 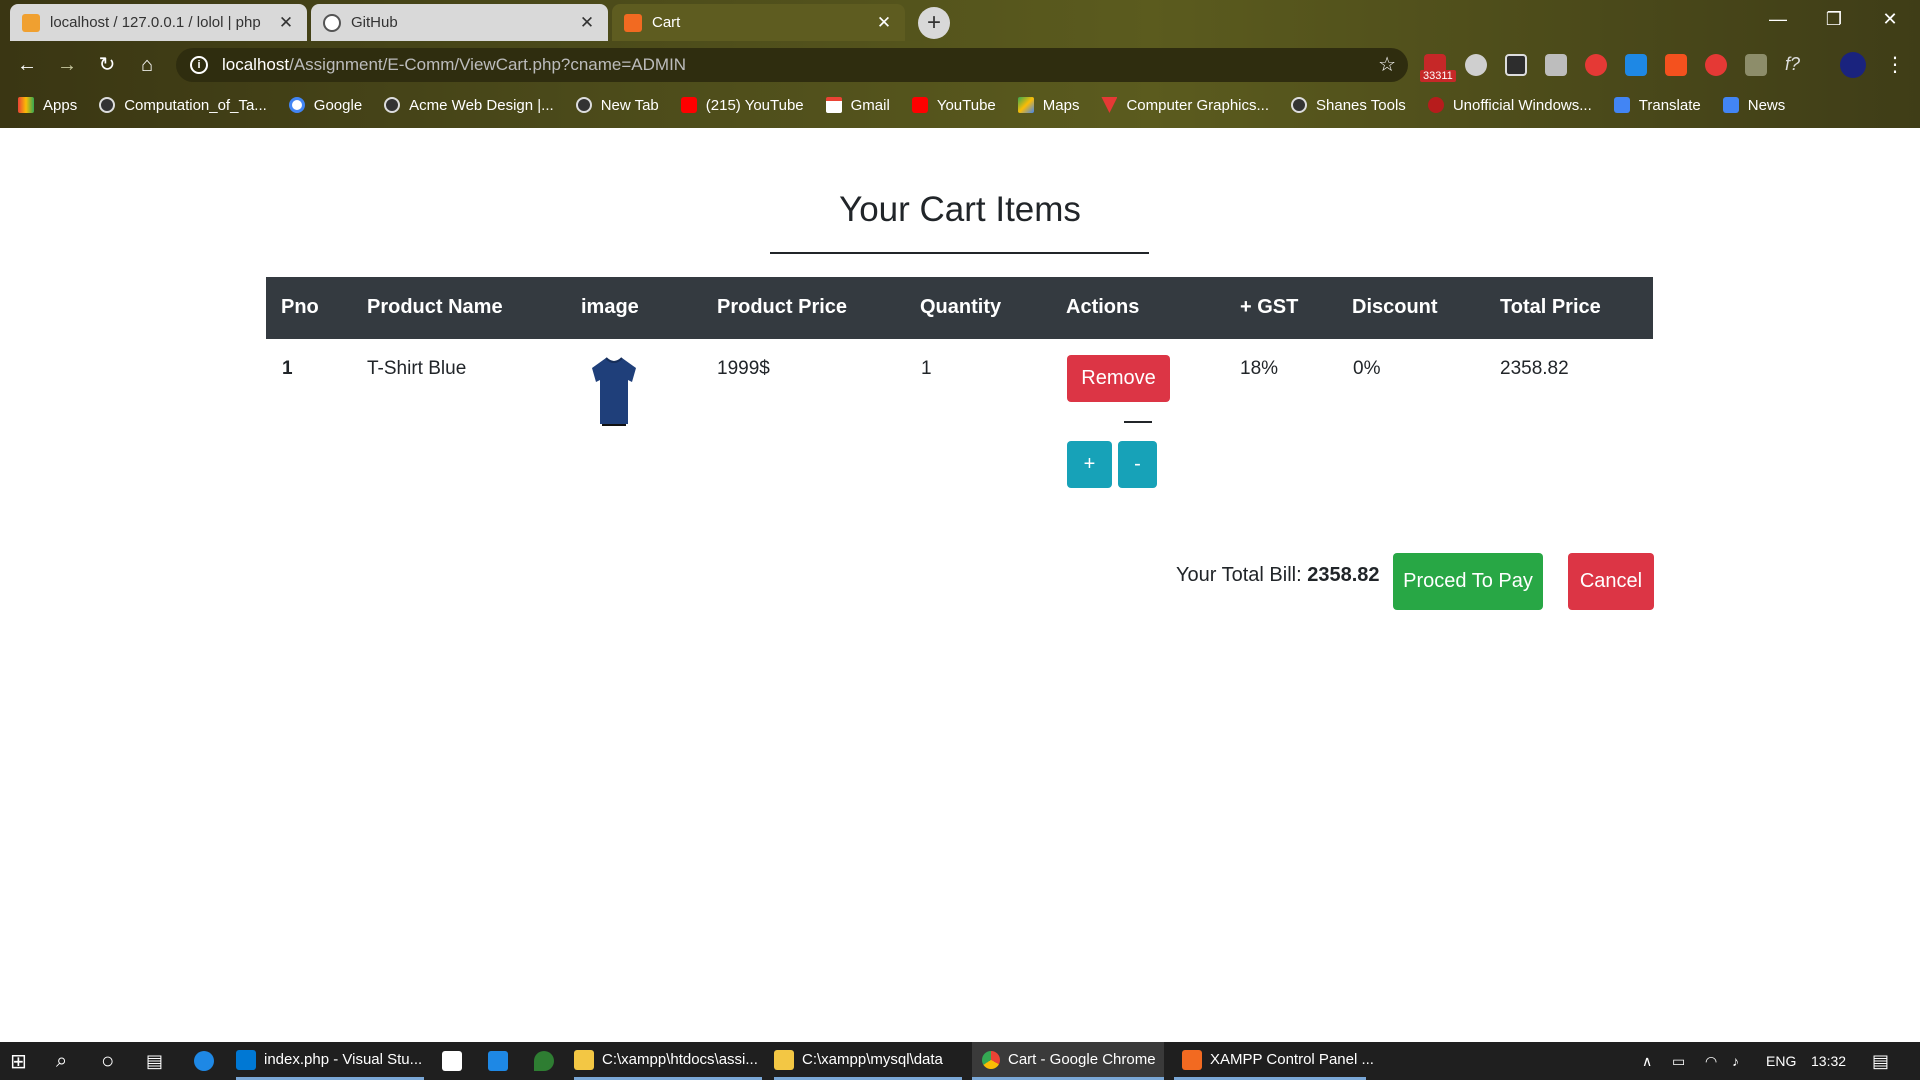 I want to click on download-arrow-icon, so click(x=1556, y=65).